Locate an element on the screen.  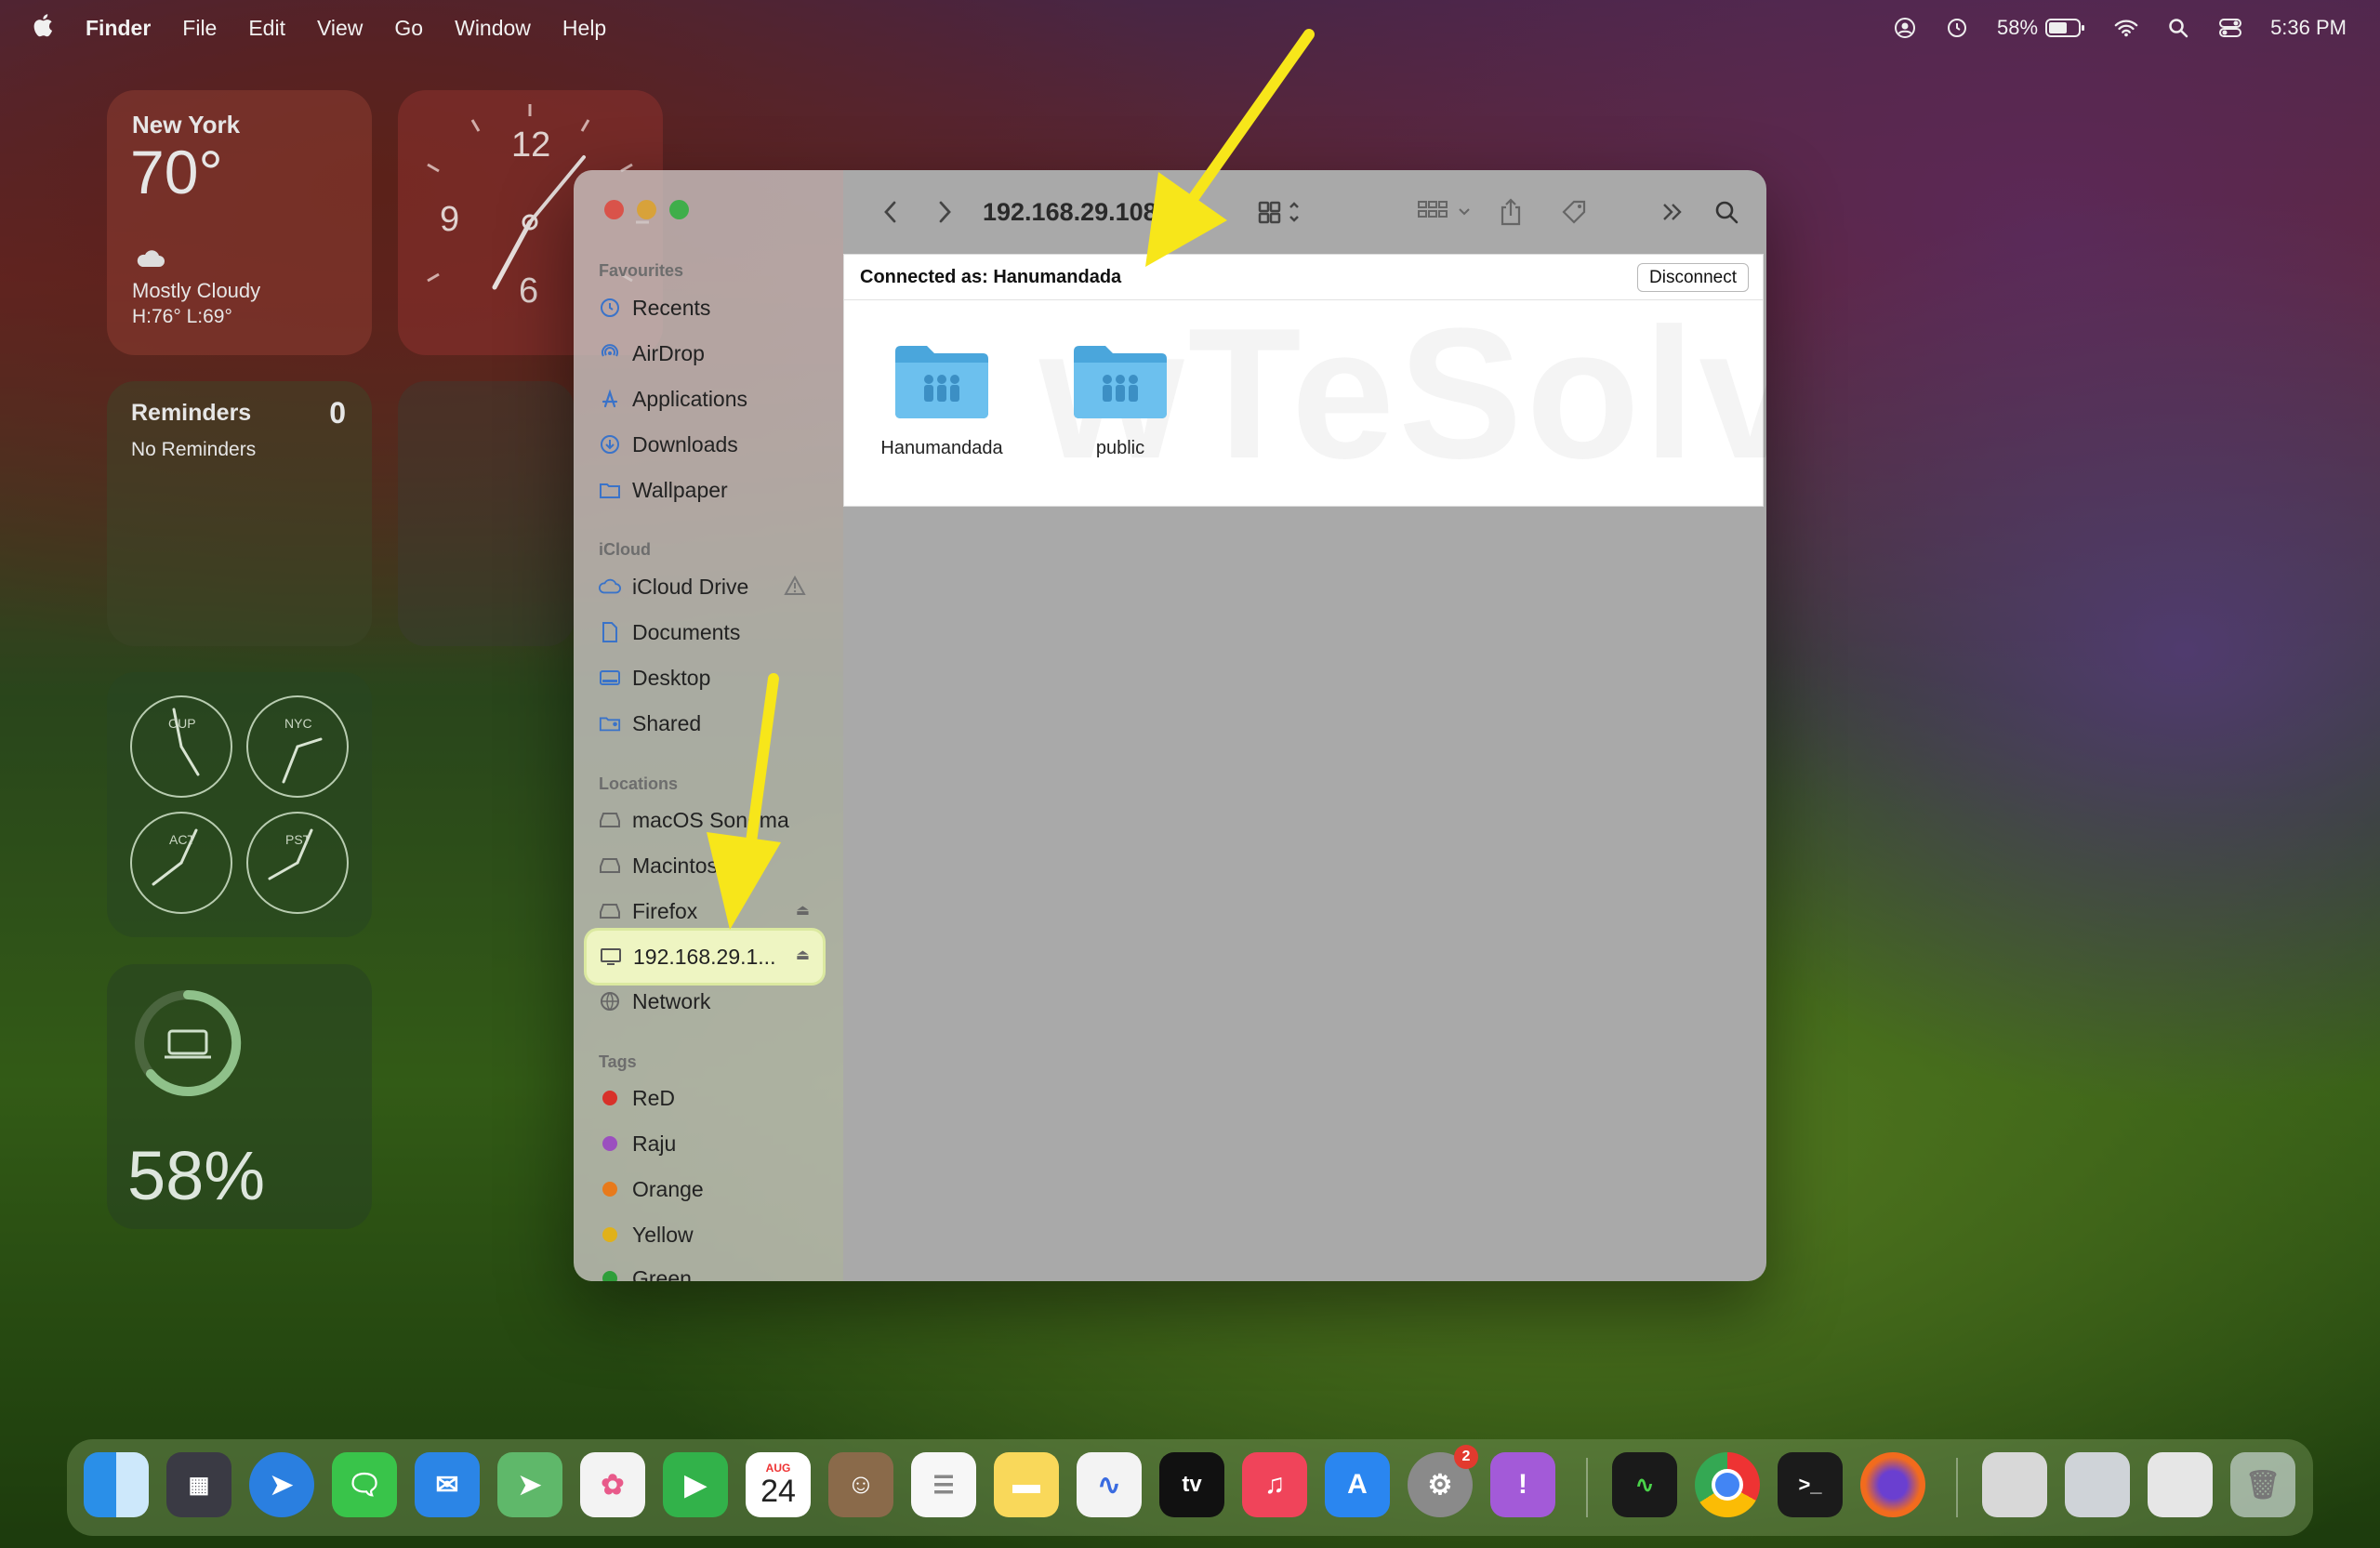
sidebar-item-downloads: Downloads is located at coordinates (668, 444).